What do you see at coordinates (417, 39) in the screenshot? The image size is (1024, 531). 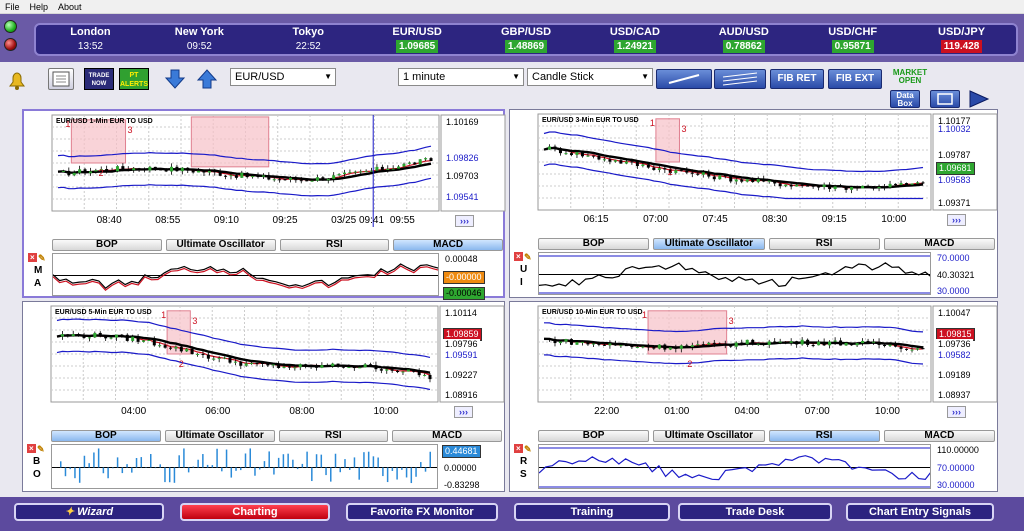 I see `ticker-item-eur-usd: EUR/USD 1.09685` at bounding box center [417, 39].